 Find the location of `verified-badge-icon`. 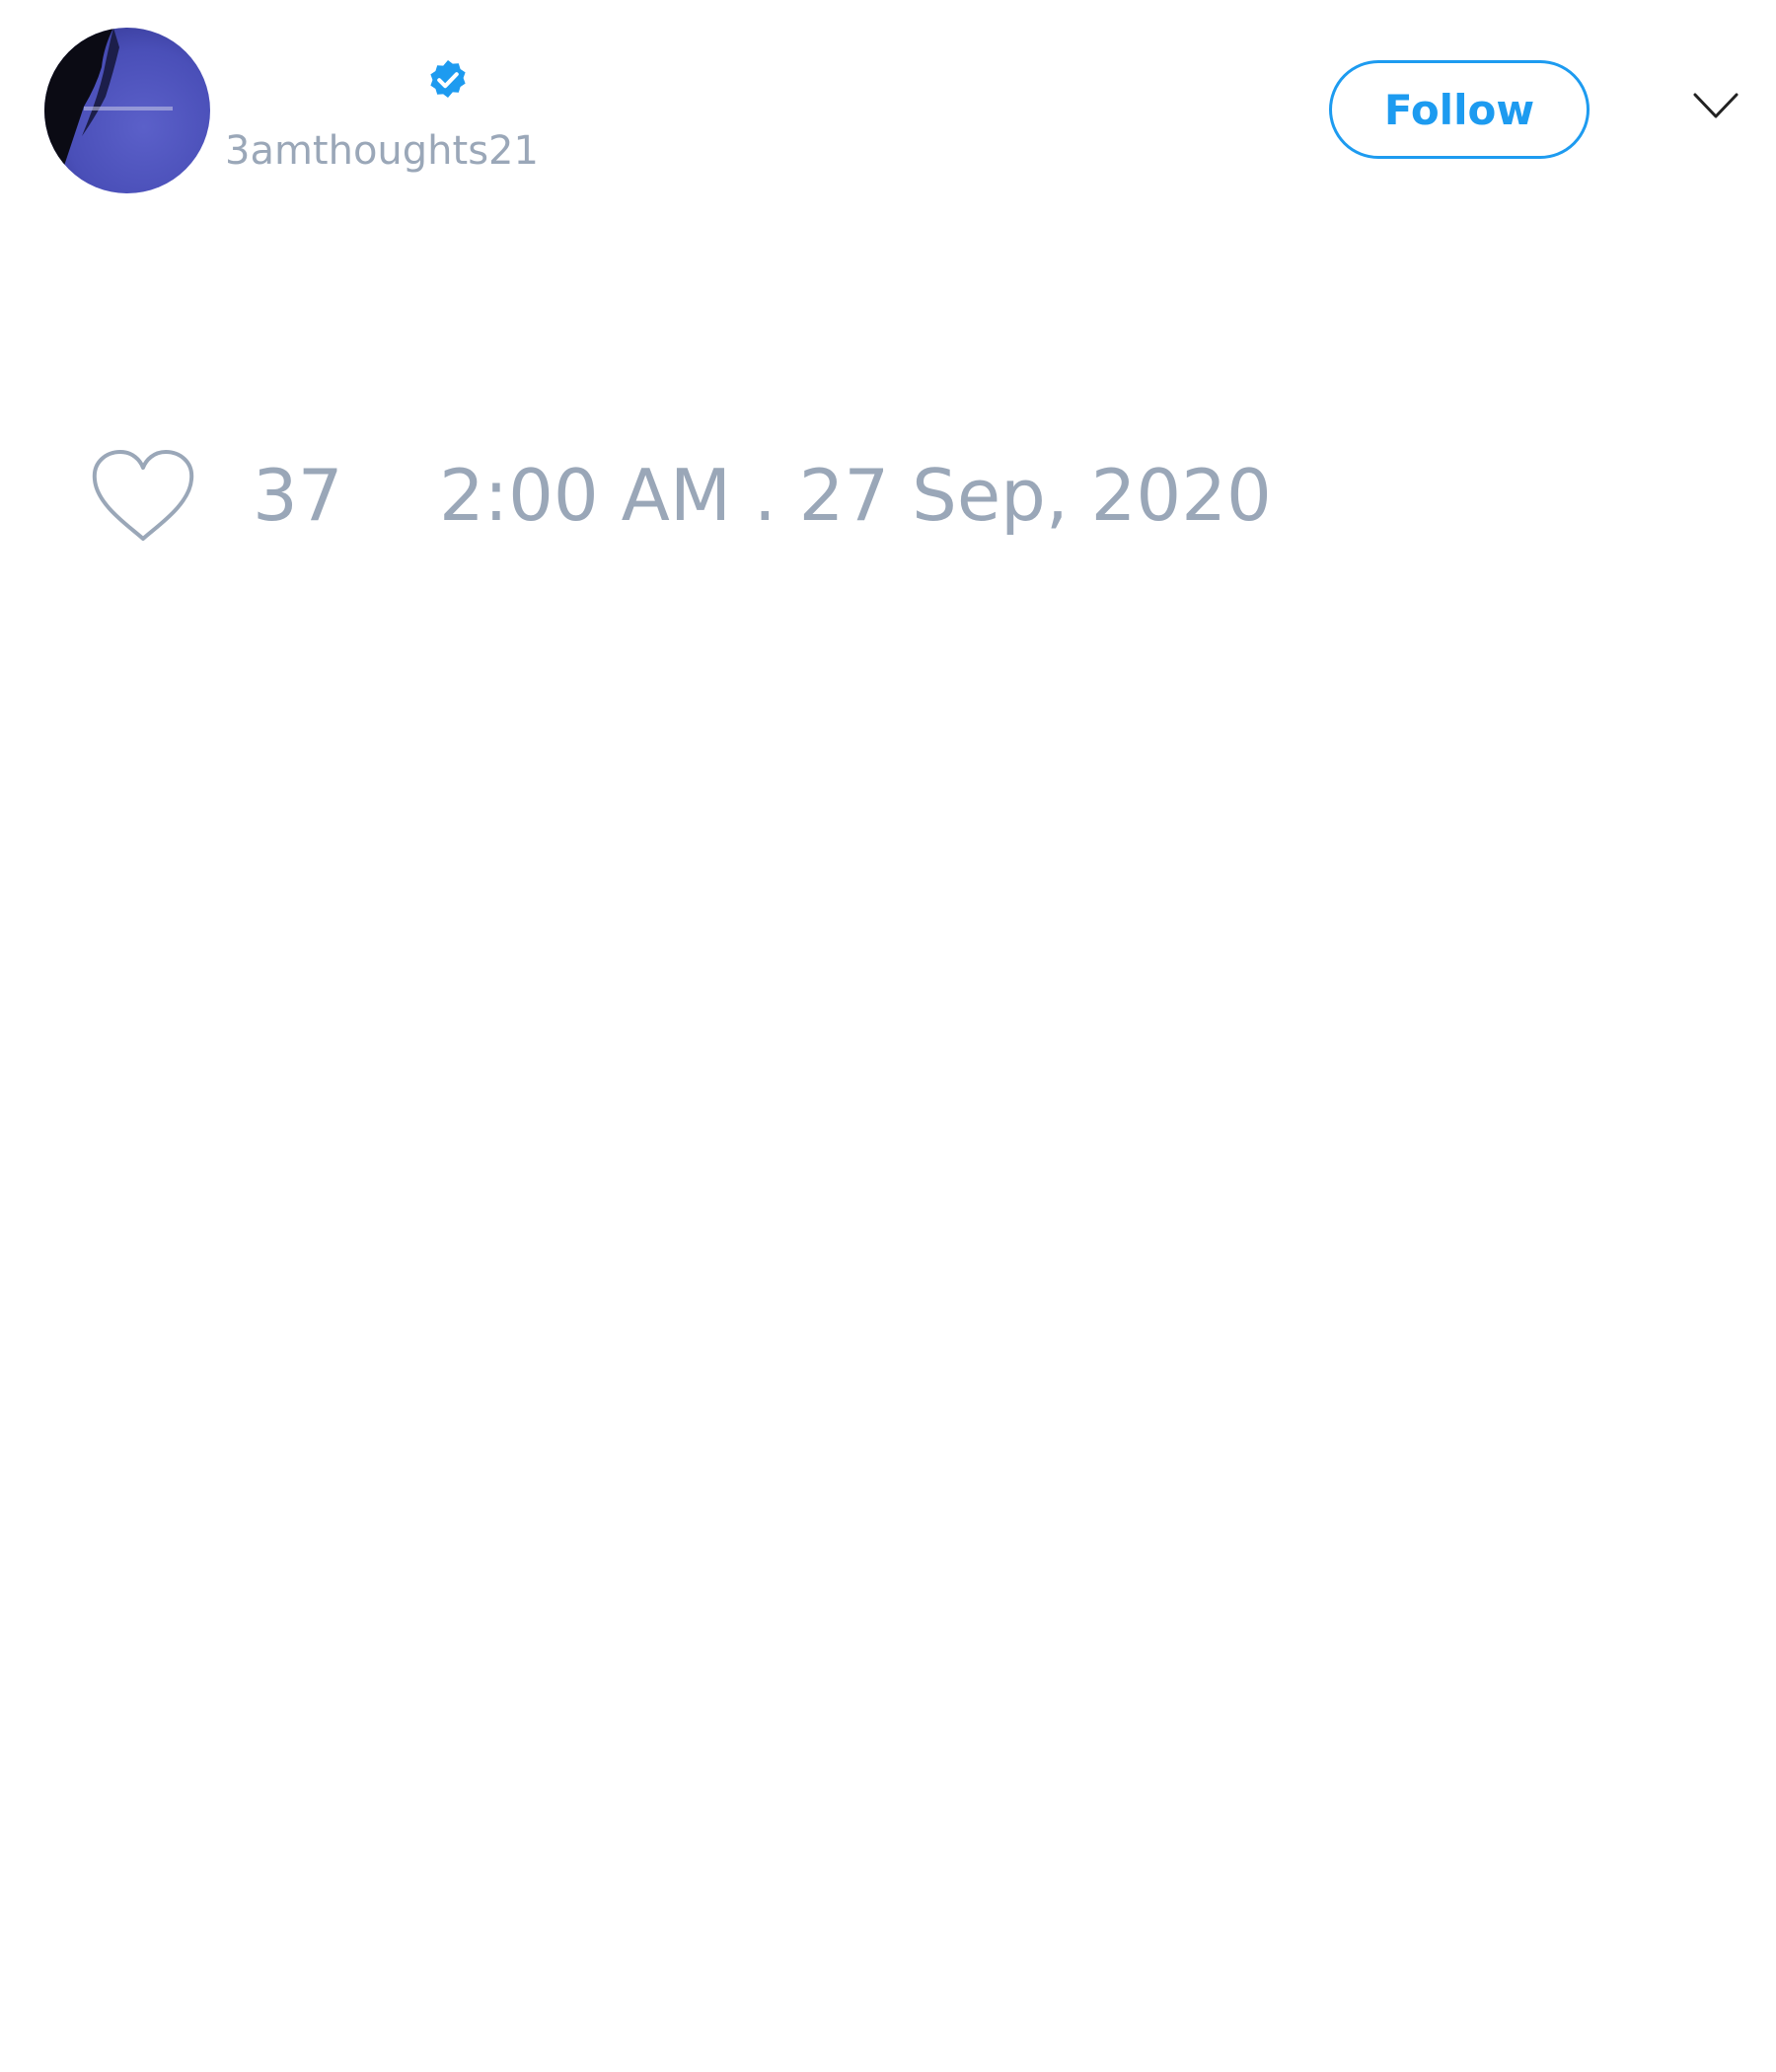

verified-badge-icon is located at coordinates (448, 79).